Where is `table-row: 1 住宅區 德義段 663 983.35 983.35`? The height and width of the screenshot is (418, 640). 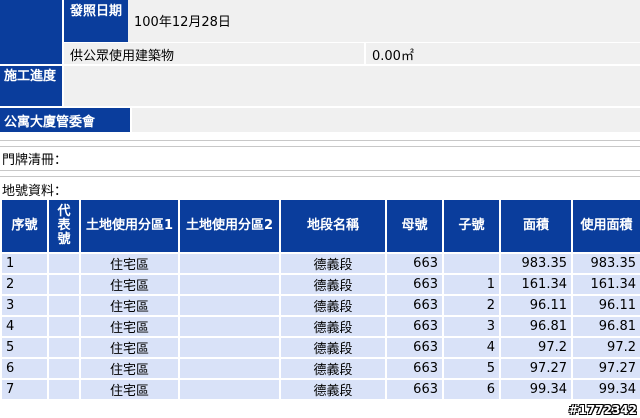 table-row: 1 住宅區 德義段 663 983.35 983.35 is located at coordinates (321, 263).